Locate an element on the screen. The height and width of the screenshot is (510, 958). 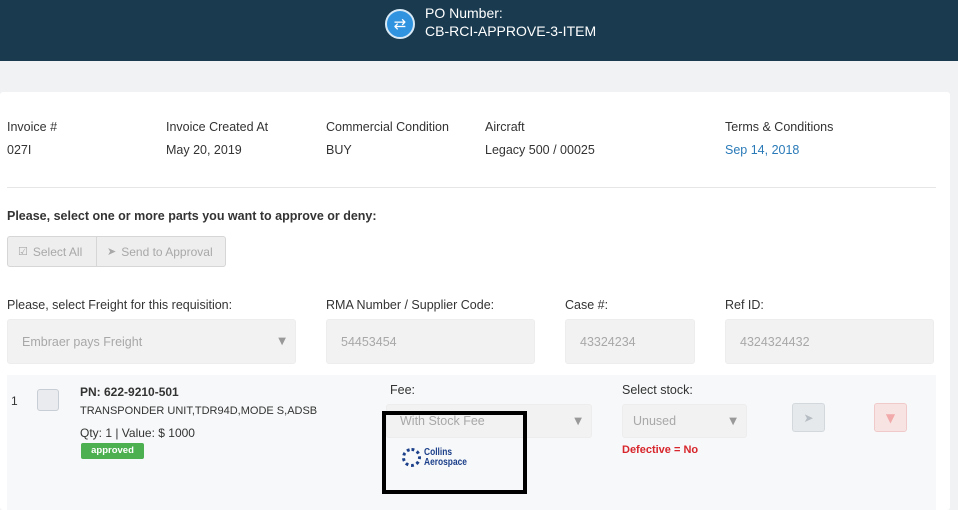
terms-link: Sep 14, 2018 is located at coordinates (762, 150).